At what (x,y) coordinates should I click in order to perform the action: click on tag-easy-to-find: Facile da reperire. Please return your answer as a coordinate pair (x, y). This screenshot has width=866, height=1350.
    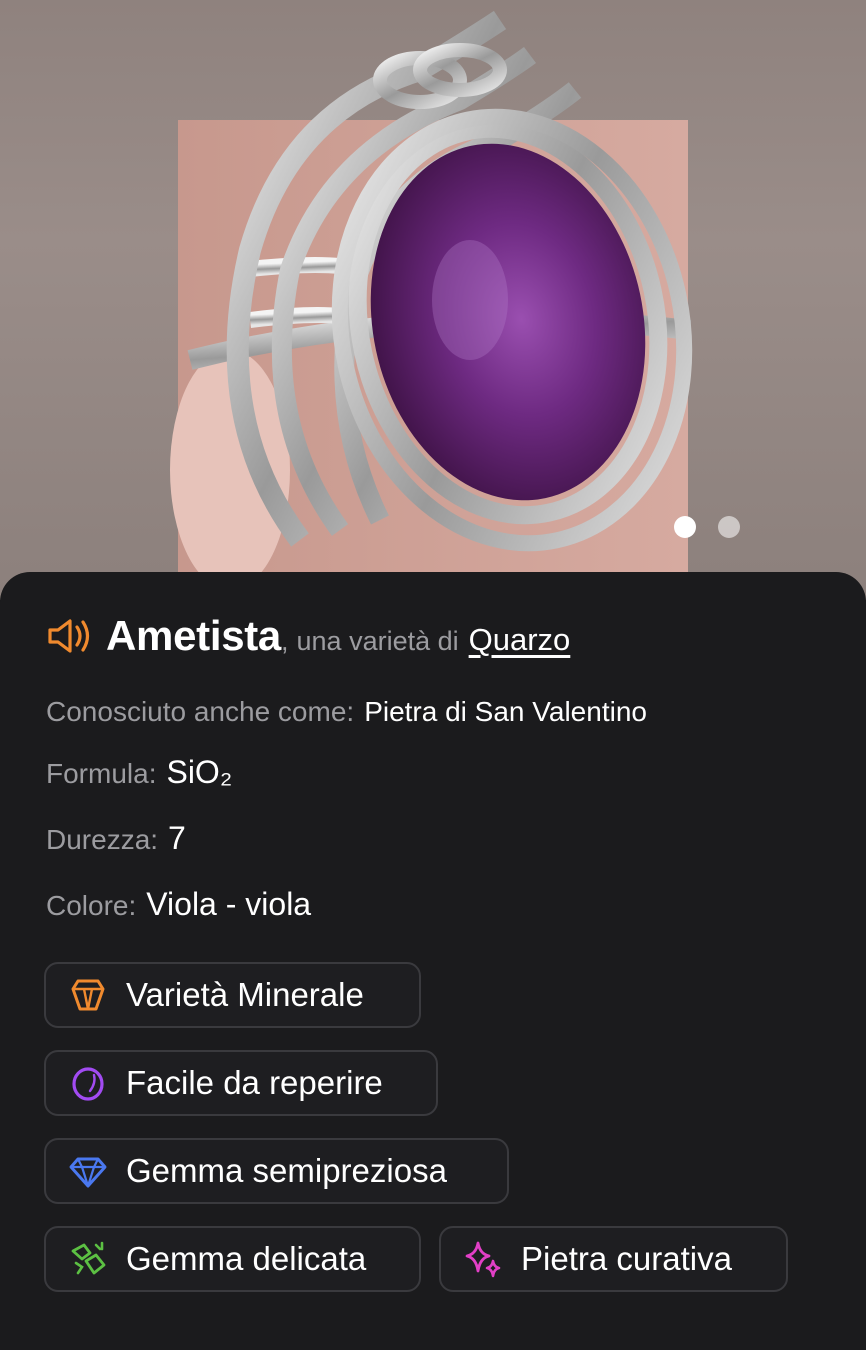
    Looking at the image, I should click on (241, 1083).